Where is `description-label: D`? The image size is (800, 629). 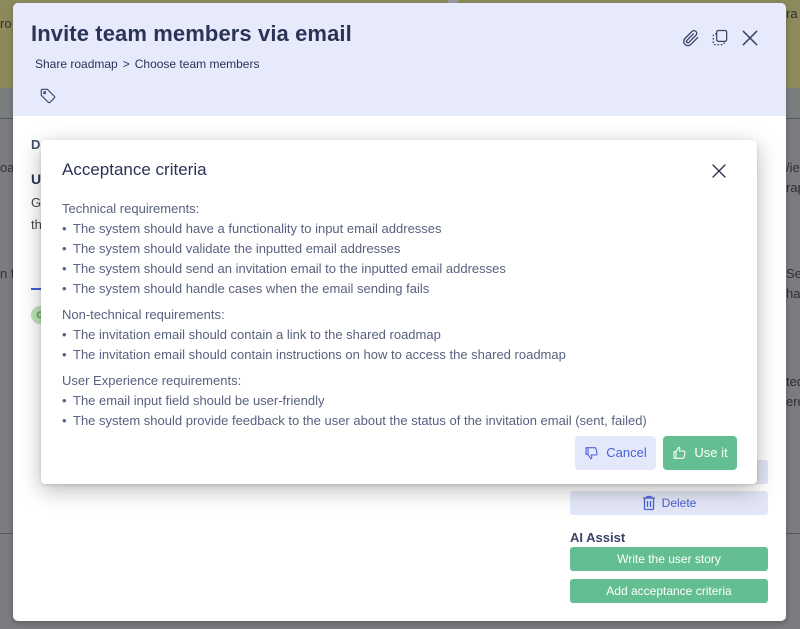 description-label: D is located at coordinates (36, 144).